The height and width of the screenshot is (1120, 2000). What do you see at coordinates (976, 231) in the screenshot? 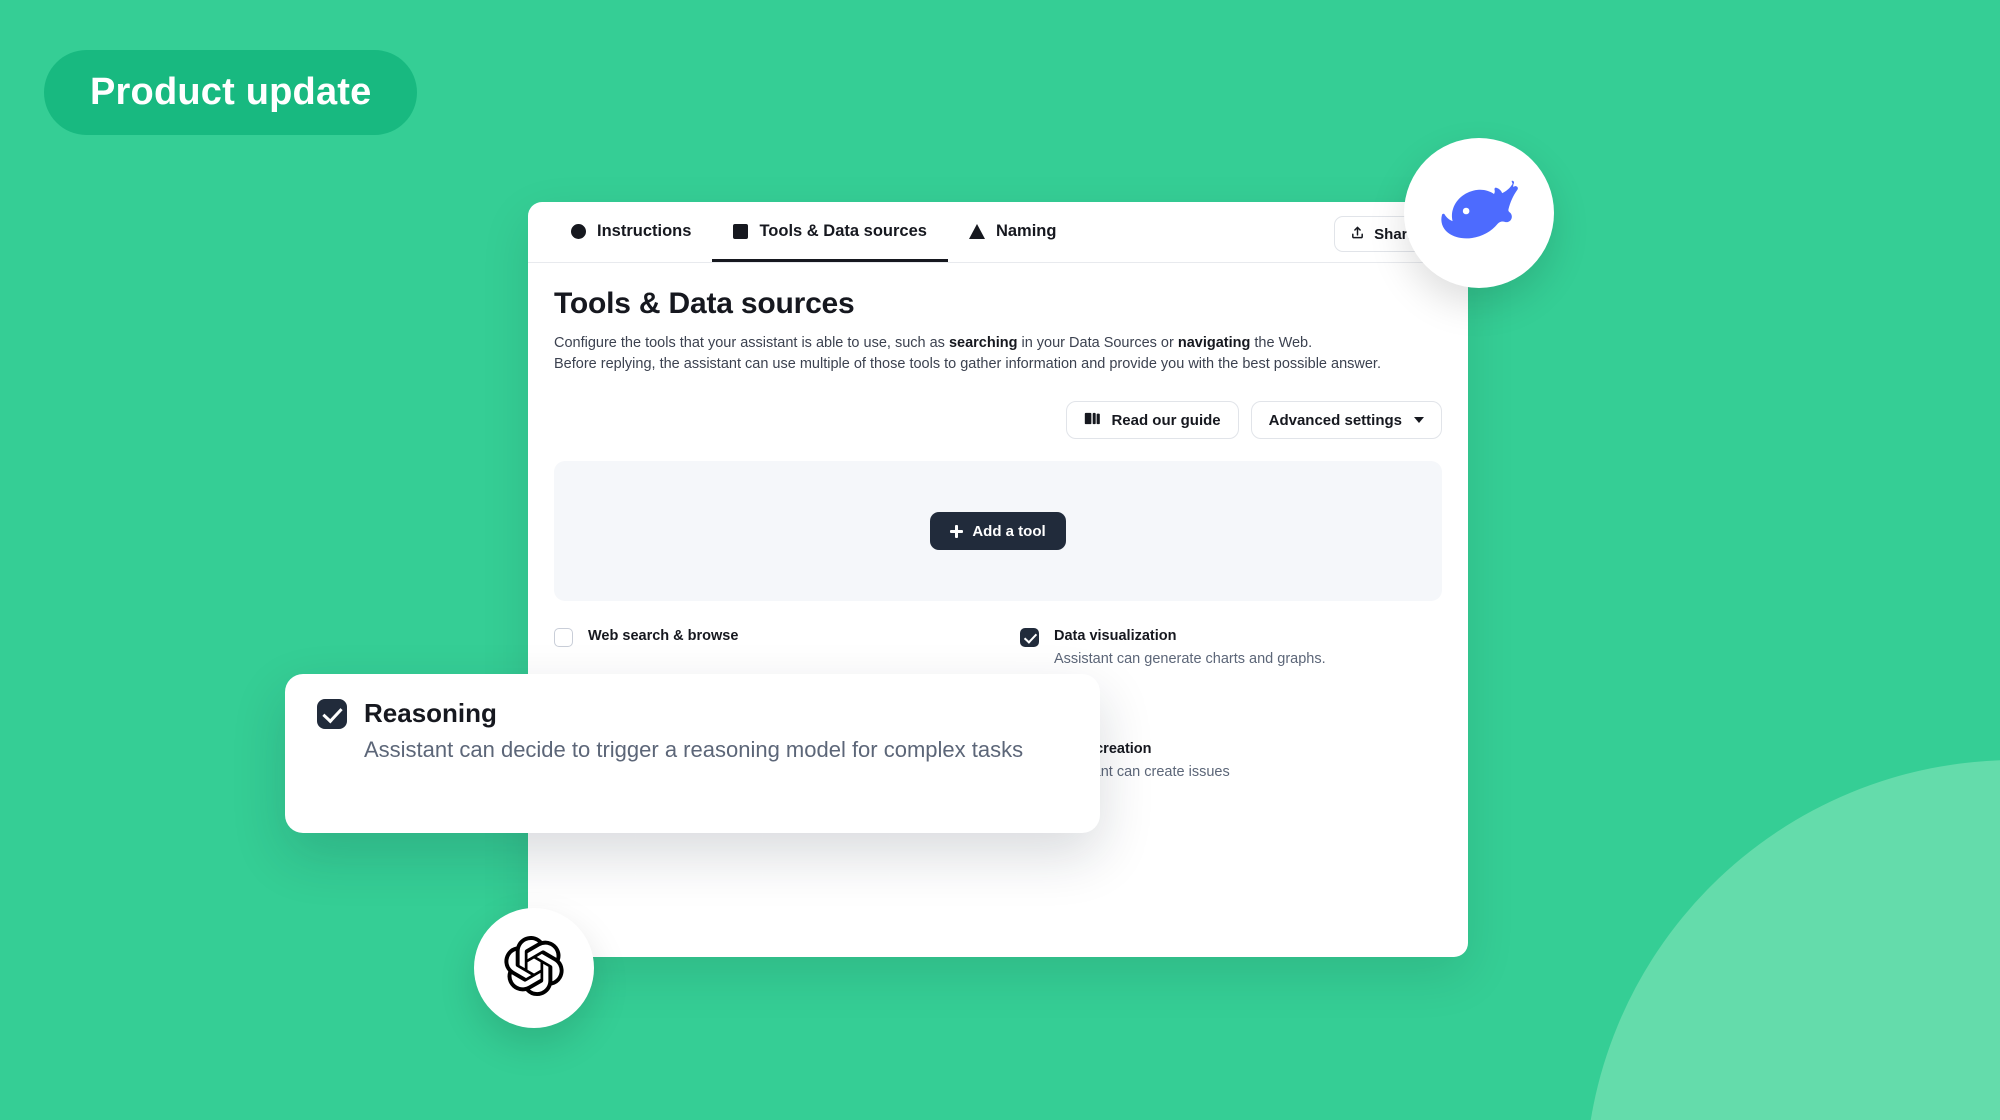
I see `triangle-icon` at bounding box center [976, 231].